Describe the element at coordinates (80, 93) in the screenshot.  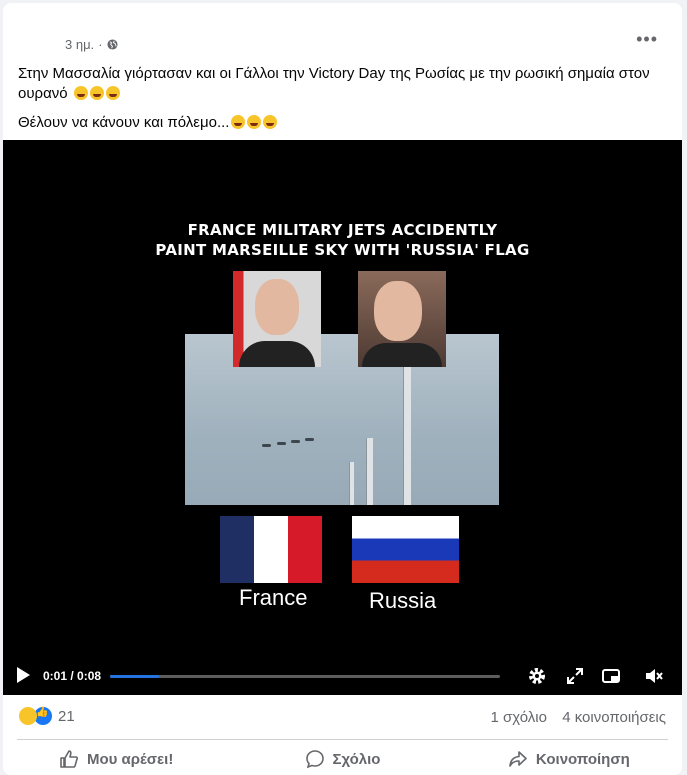
I see `rofl-emoji-icon` at that location.